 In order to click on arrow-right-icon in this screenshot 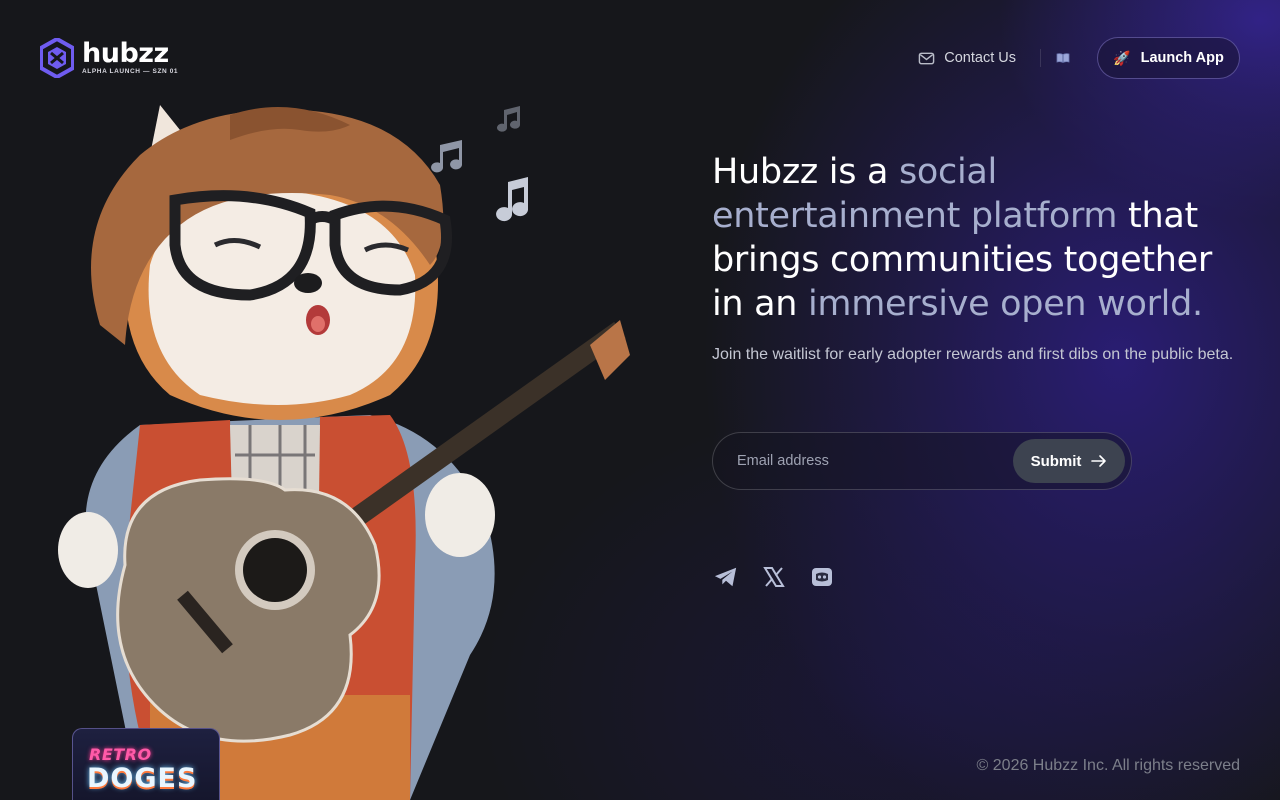, I will do `click(1099, 461)`.